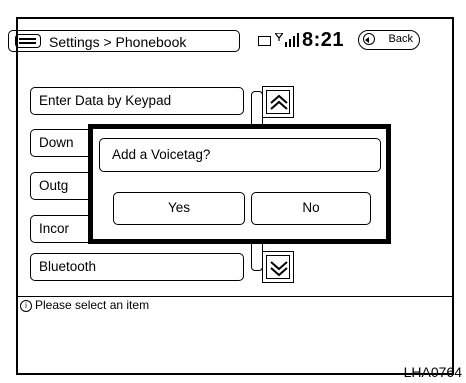 This screenshot has height=383, width=466. I want to click on title-bar: Settings > Phonebook, so click(124, 41).